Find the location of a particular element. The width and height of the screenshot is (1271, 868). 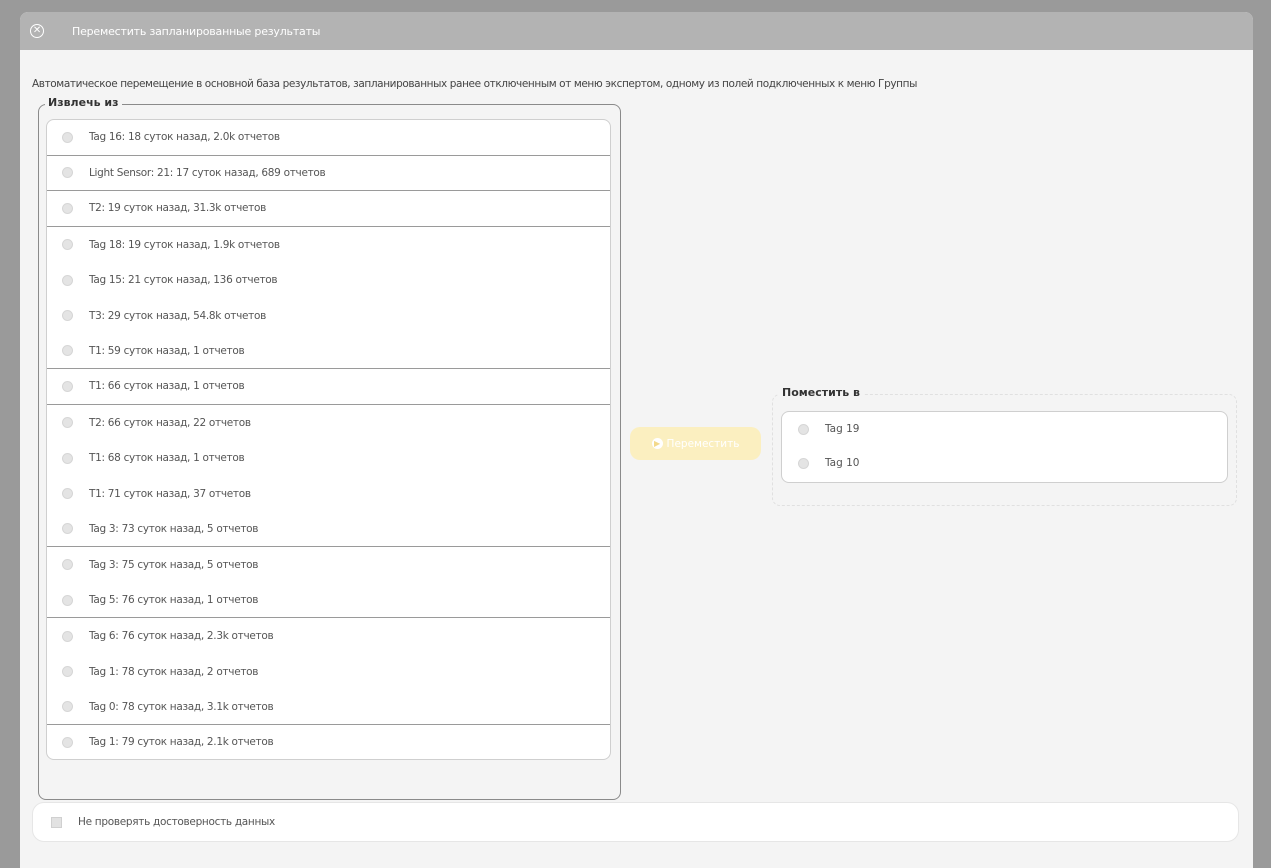

source-item-label: T2: 66 суток назад, 22 отчетов is located at coordinates (170, 422).